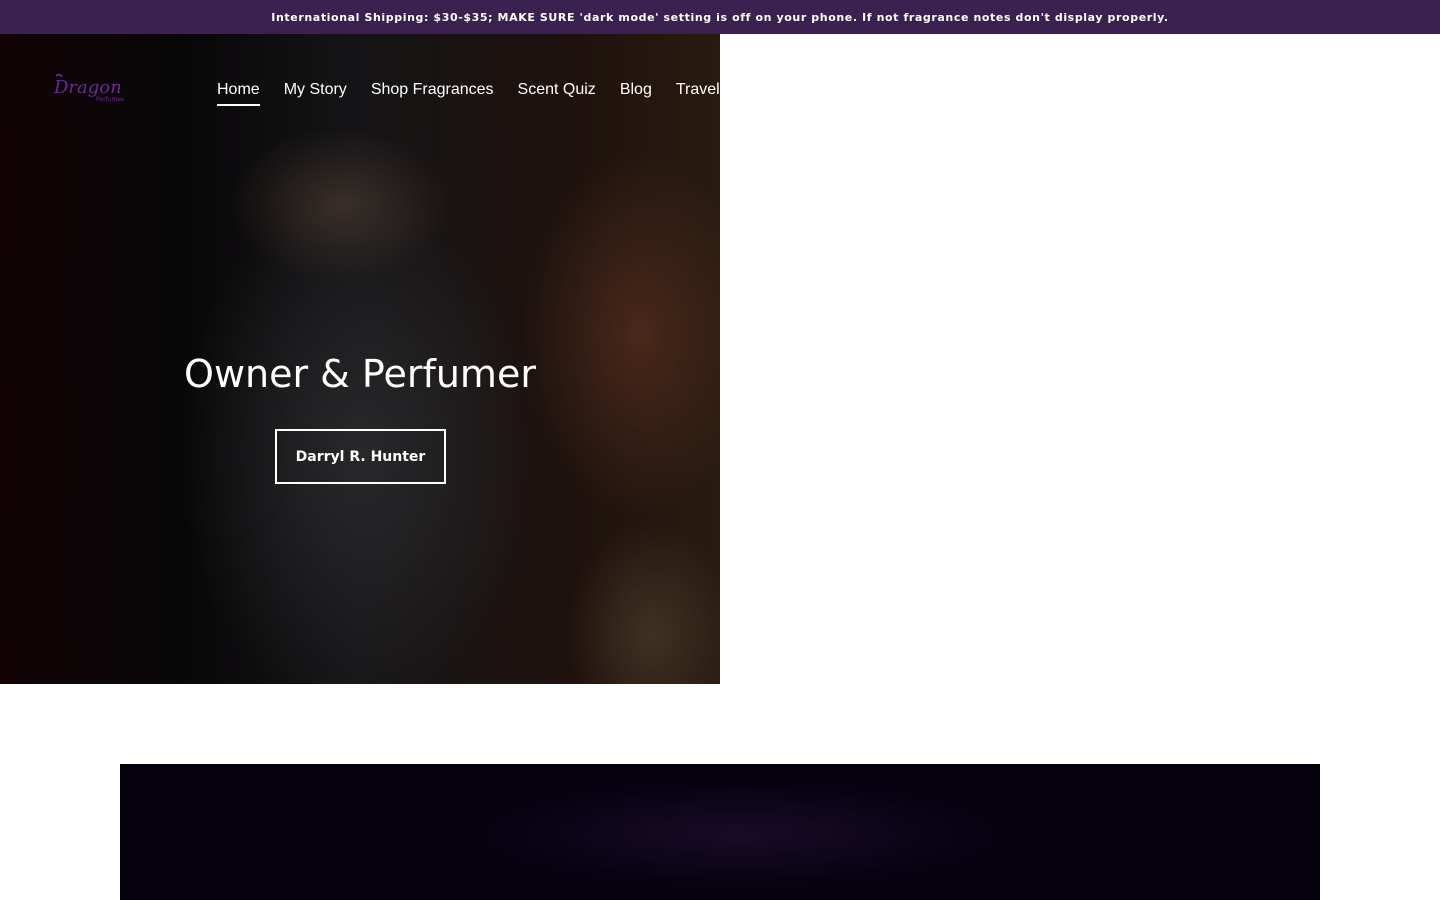 The height and width of the screenshot is (900, 1440). What do you see at coordinates (360, 374) in the screenshot?
I see `hero-title: Owner & Perfumer` at bounding box center [360, 374].